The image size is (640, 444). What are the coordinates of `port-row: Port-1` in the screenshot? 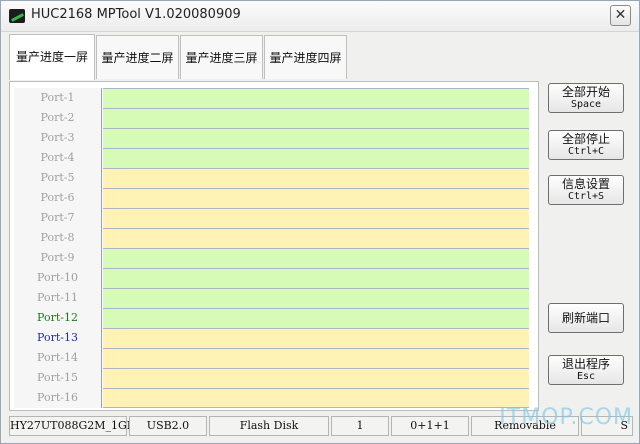 It's located at (274, 98).